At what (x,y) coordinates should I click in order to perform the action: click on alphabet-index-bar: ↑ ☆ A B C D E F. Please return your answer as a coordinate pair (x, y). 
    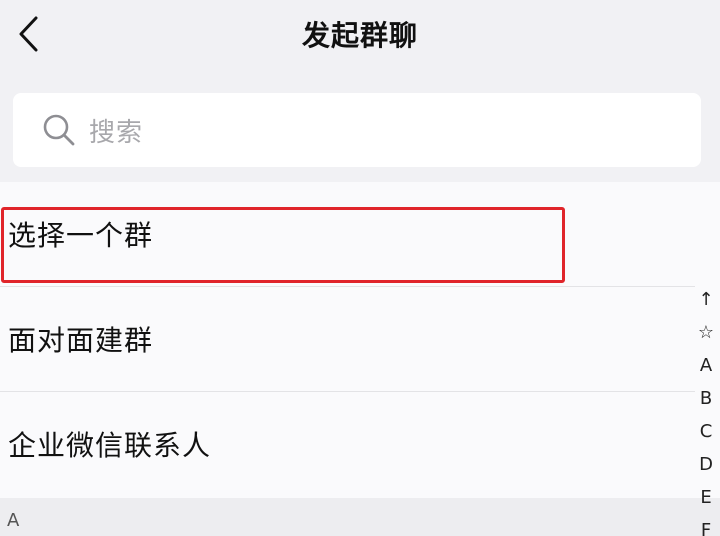
    Looking at the image, I should click on (706, 409).